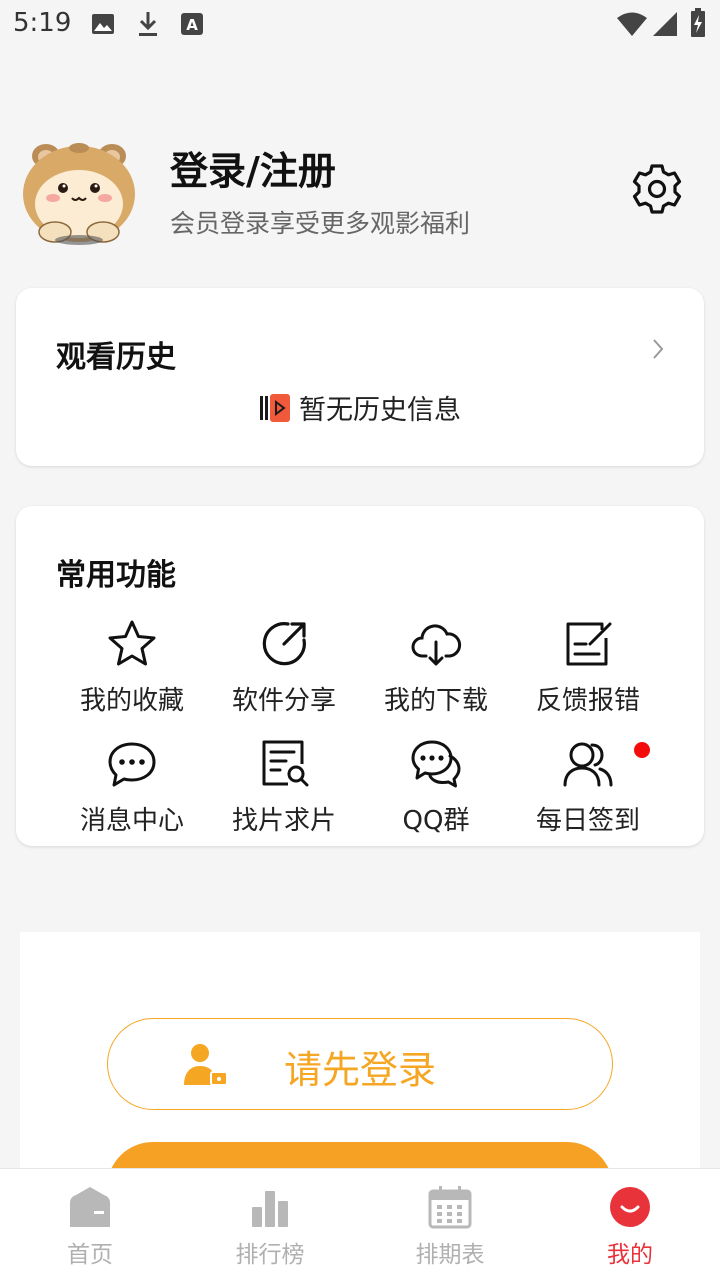  I want to click on func-label: 反馈报错, so click(587, 701).